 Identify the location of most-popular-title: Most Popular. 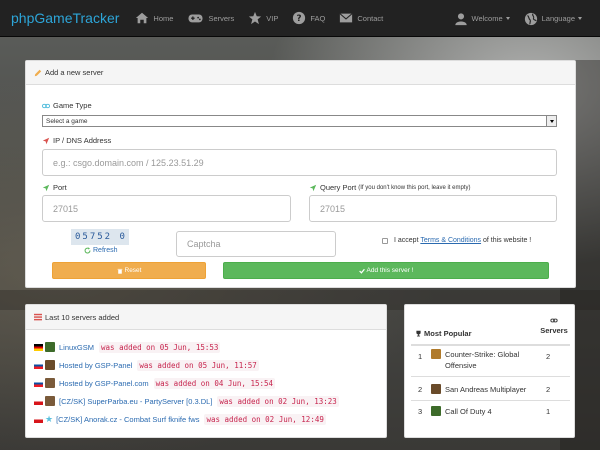
(448, 333).